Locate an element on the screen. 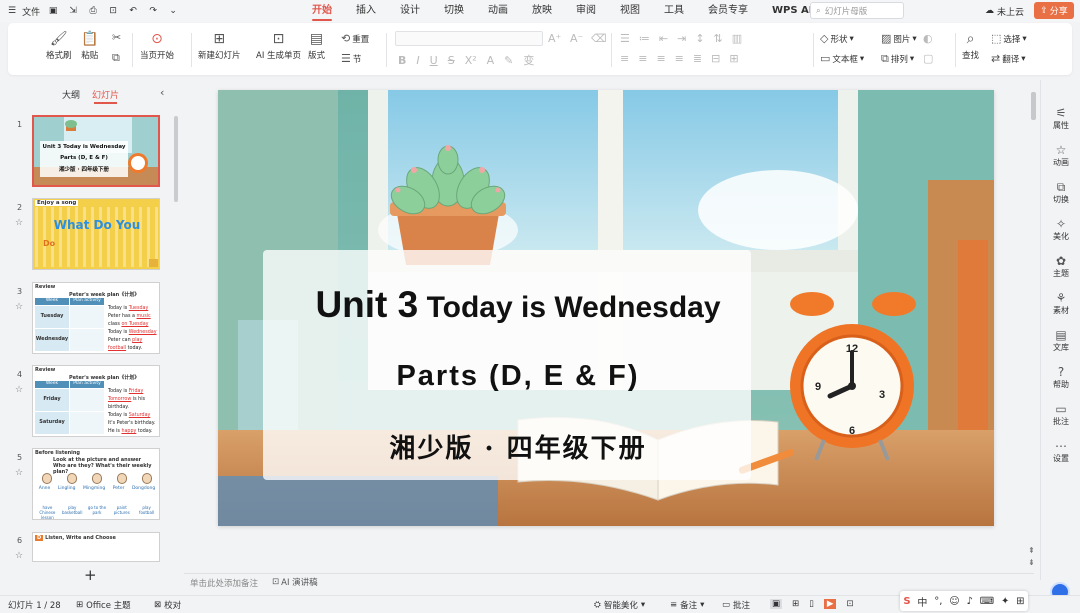 The width and height of the screenshot is (1080, 613). italic-icon: I is located at coordinates (417, 60).